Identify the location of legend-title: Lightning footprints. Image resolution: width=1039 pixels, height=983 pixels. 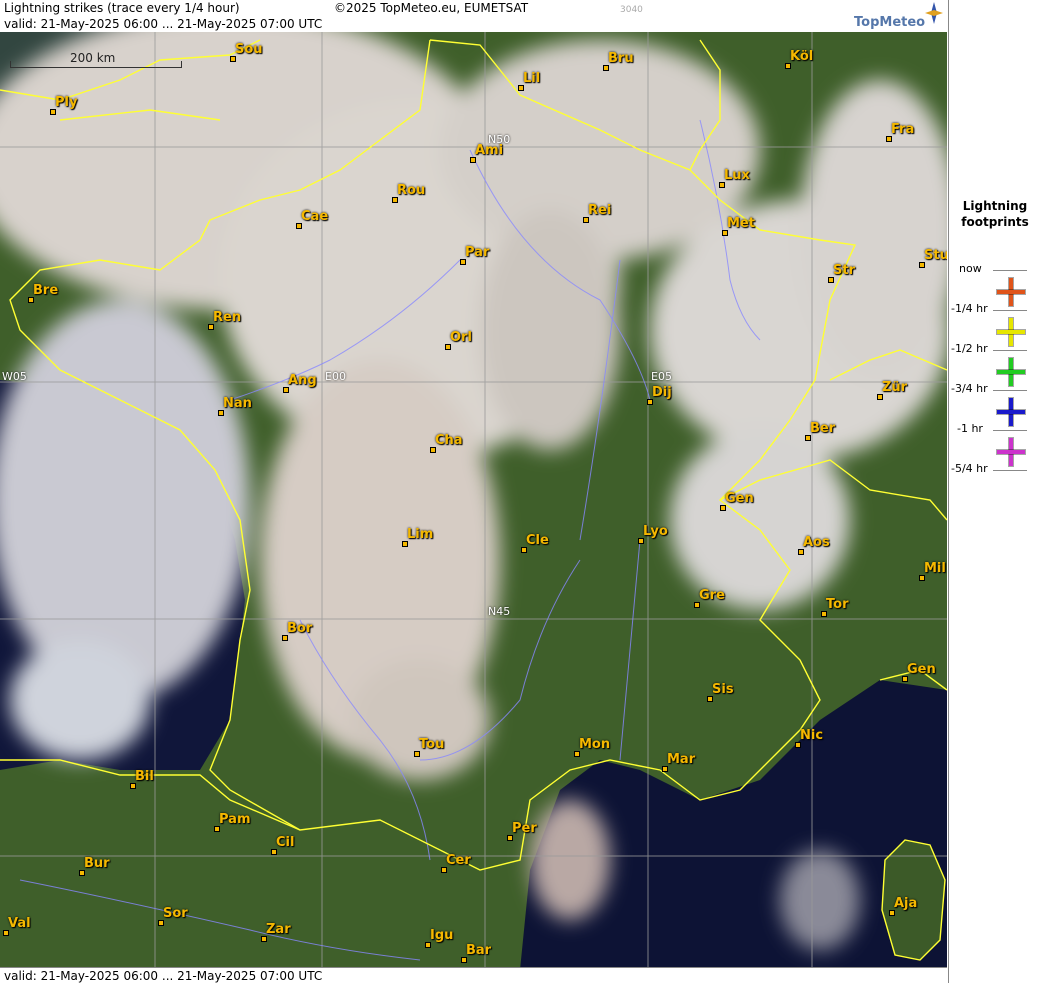
(995, 214).